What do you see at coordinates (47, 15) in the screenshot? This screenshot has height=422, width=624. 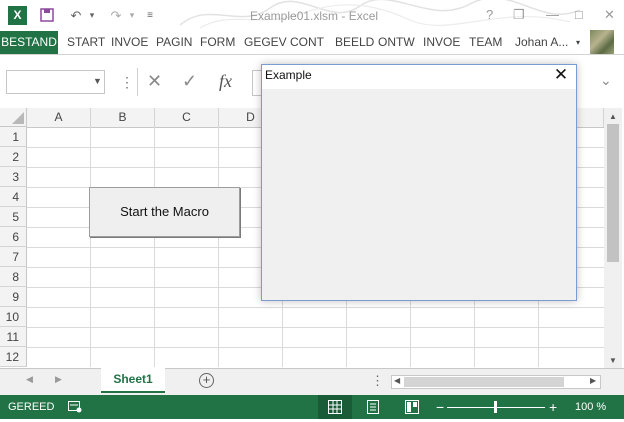 I see `save-icon` at bounding box center [47, 15].